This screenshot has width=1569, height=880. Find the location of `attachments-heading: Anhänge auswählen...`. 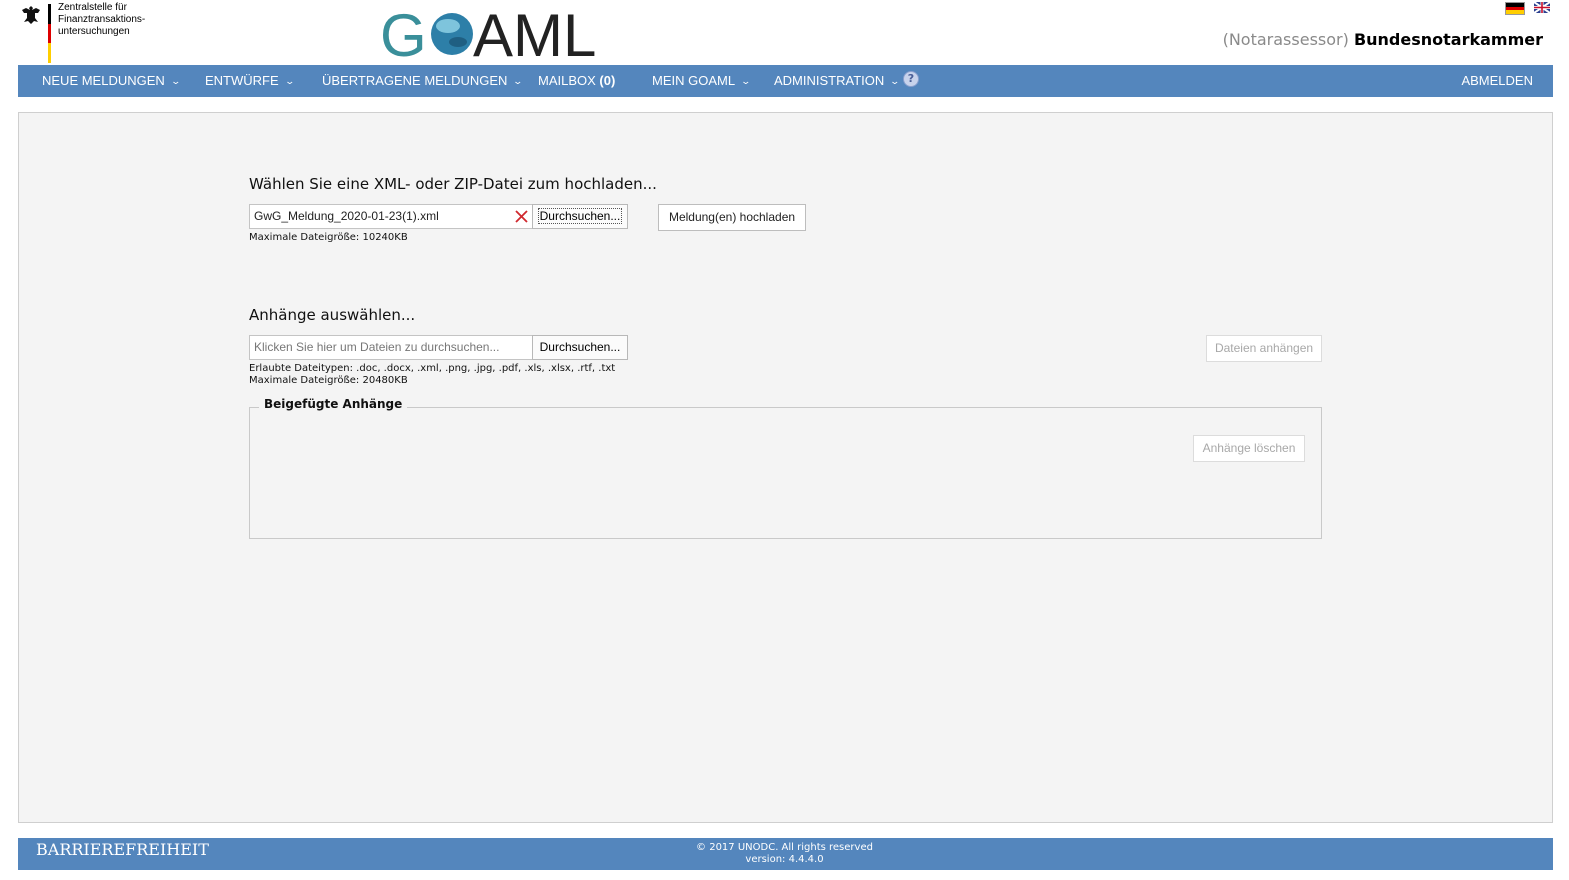

attachments-heading: Anhänge auswählen... is located at coordinates (332, 315).